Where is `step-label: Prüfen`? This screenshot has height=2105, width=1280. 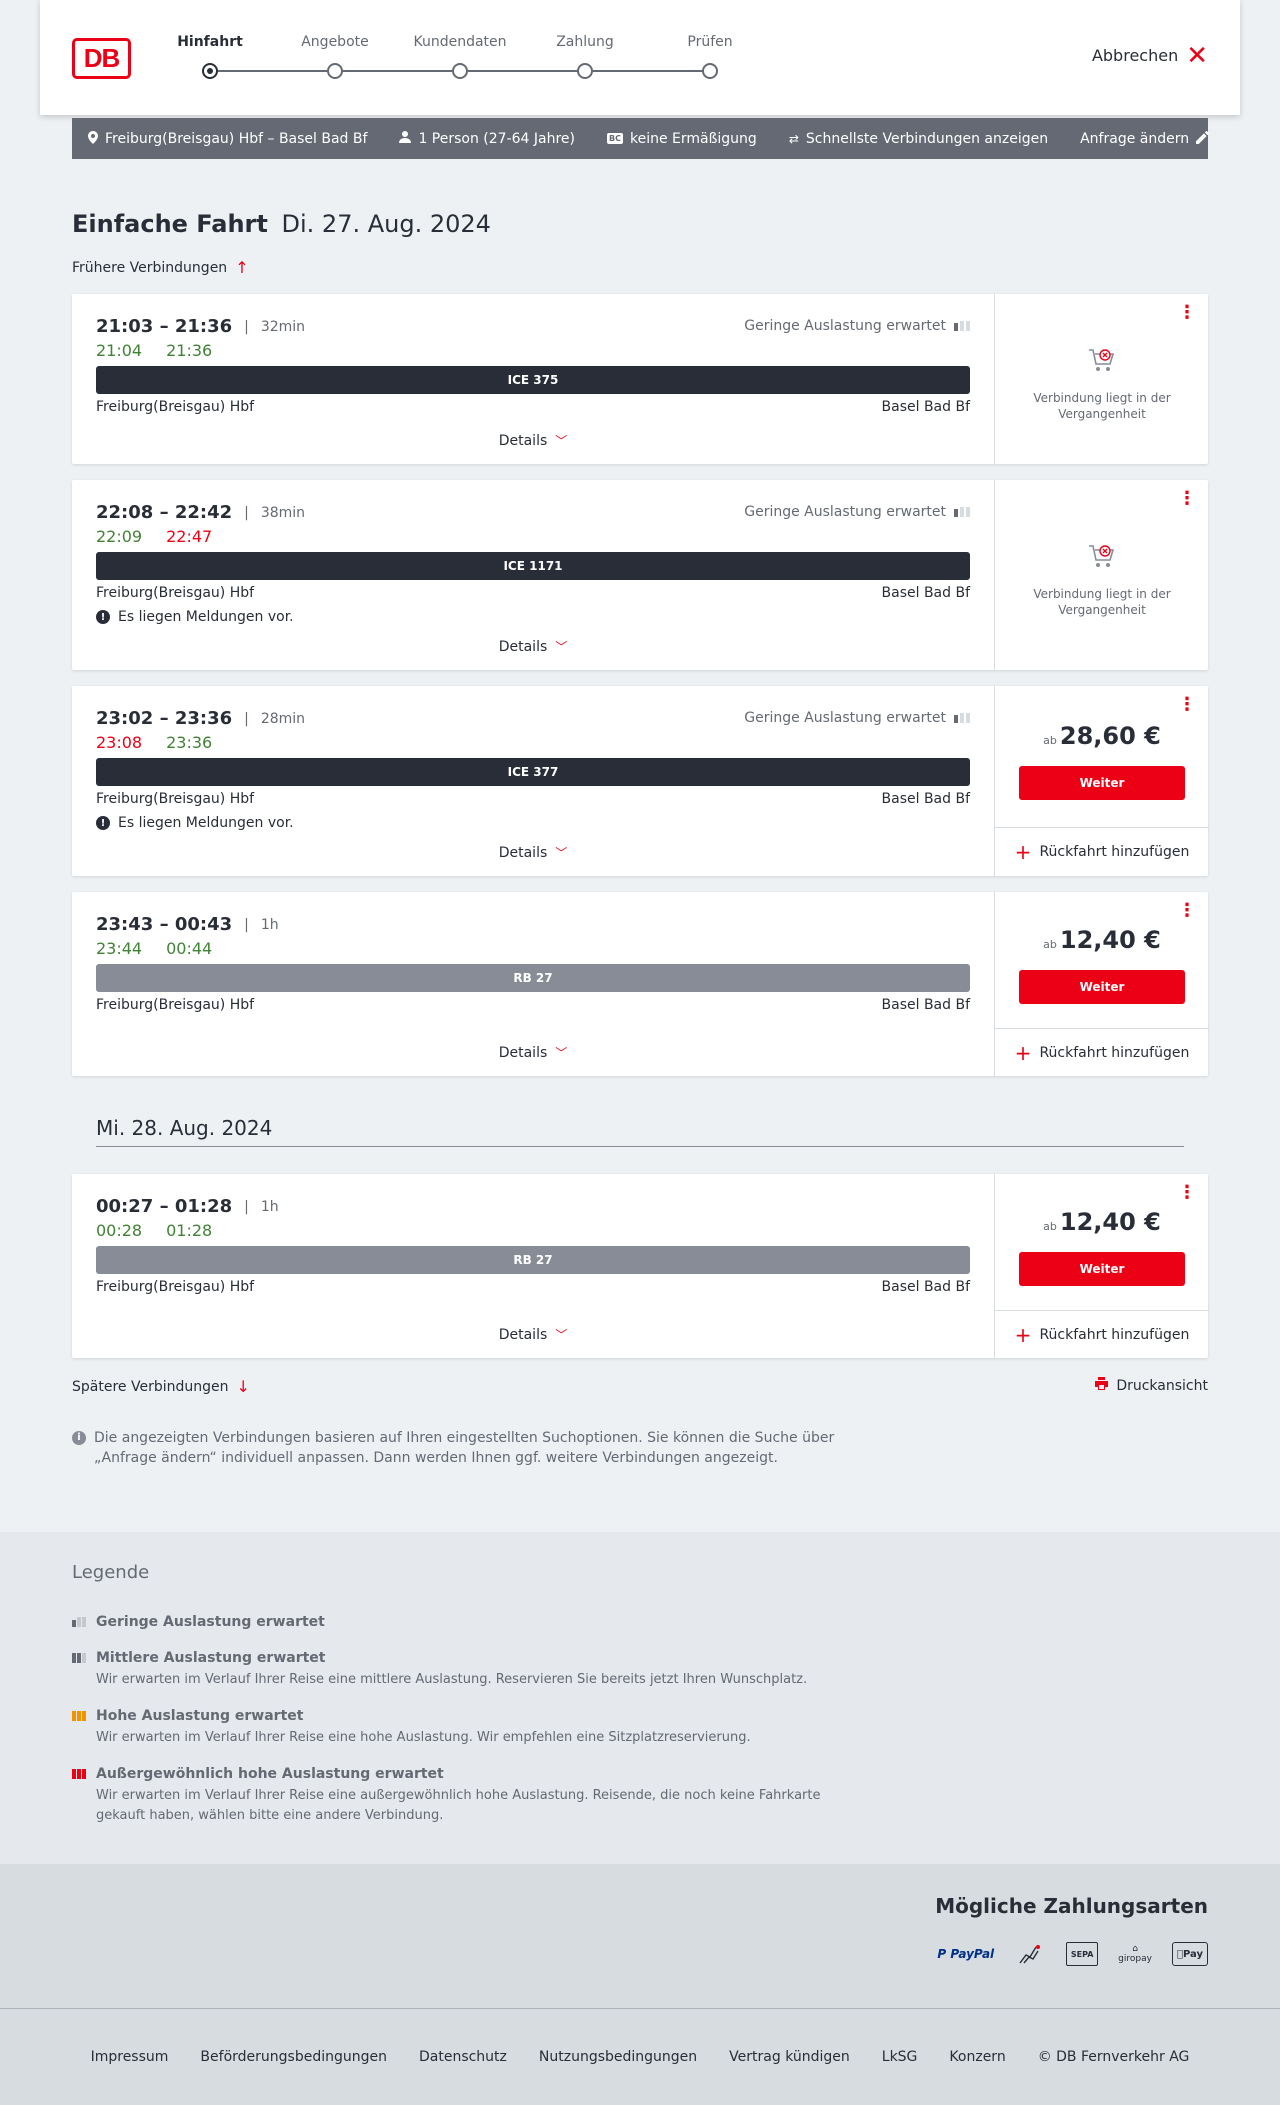 step-label: Prüfen is located at coordinates (710, 42).